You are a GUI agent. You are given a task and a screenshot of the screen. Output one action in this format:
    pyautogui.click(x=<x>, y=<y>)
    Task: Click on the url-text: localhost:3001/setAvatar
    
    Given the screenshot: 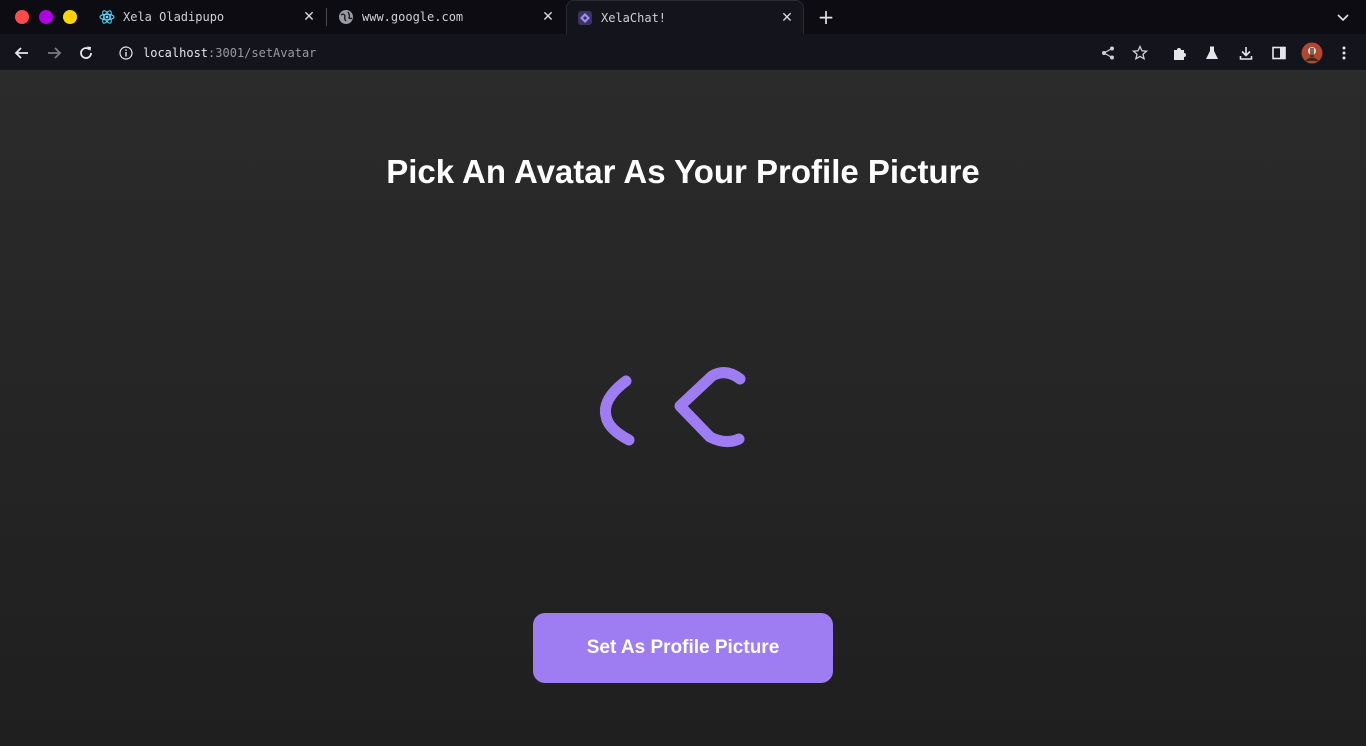 What is the action you would take?
    pyautogui.click(x=229, y=53)
    